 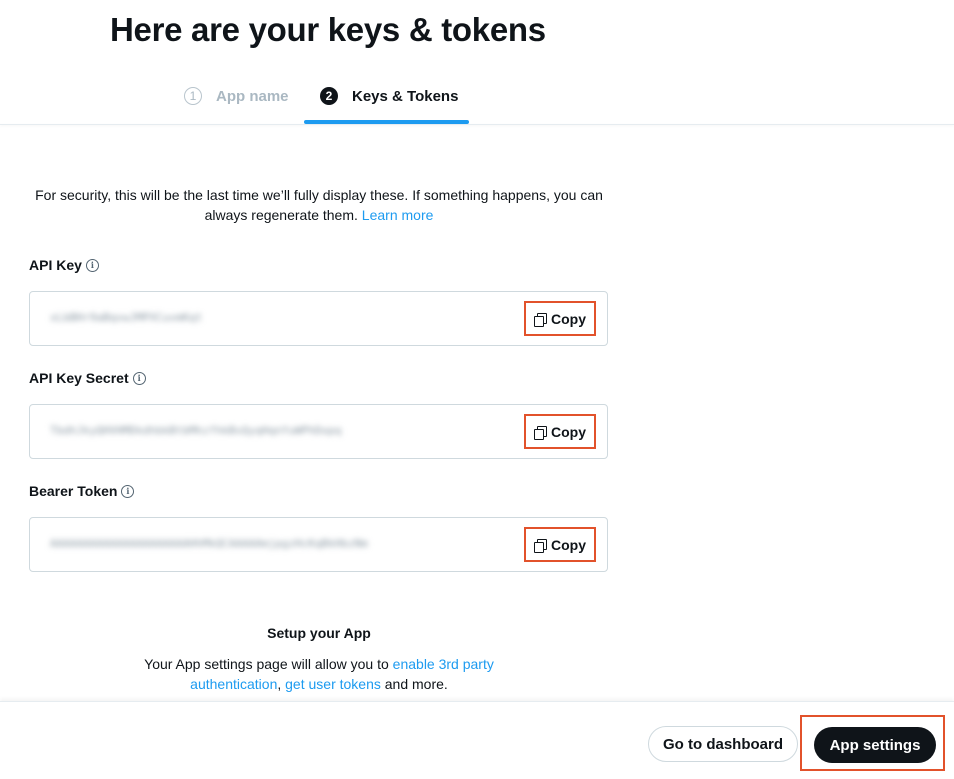 I want to click on copy-api-key-button: Copy, so click(x=560, y=318).